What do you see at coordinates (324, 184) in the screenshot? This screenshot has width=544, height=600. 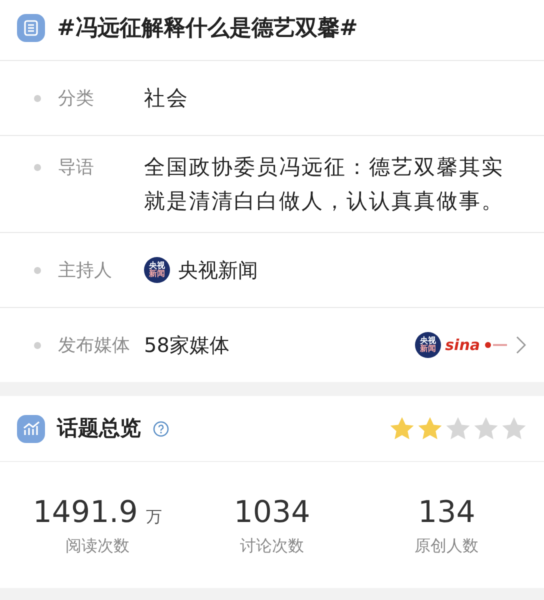 I see `detail-value: 全国政协委员冯远征：德艺双馨其实就是清清白白做人，认认真真做事。` at bounding box center [324, 184].